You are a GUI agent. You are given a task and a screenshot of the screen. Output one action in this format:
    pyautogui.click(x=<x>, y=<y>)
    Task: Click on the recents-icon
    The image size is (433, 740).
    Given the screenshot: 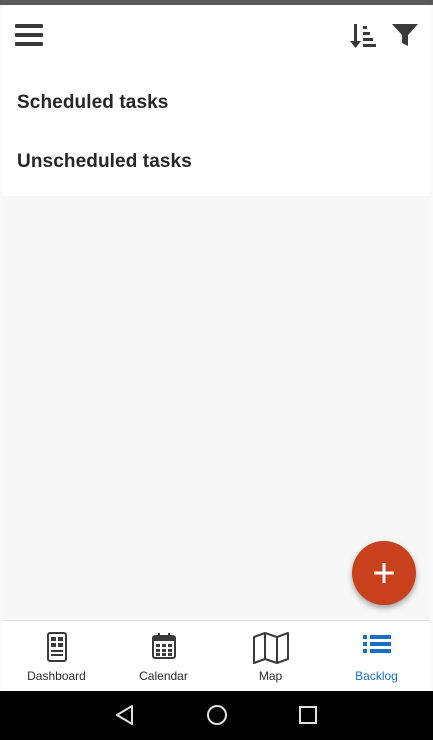 What is the action you would take?
    pyautogui.click(x=308, y=717)
    